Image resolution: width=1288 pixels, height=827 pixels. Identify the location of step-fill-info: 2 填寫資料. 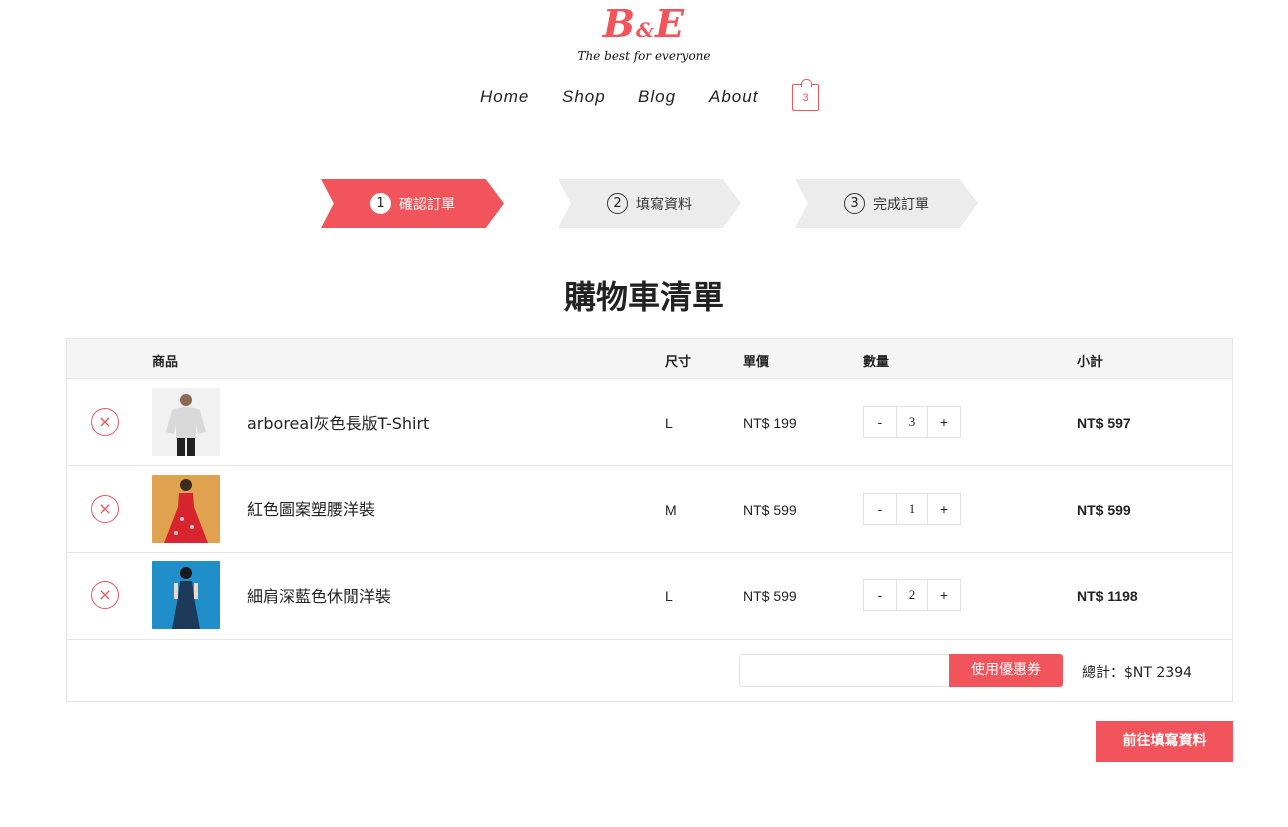
(649, 203).